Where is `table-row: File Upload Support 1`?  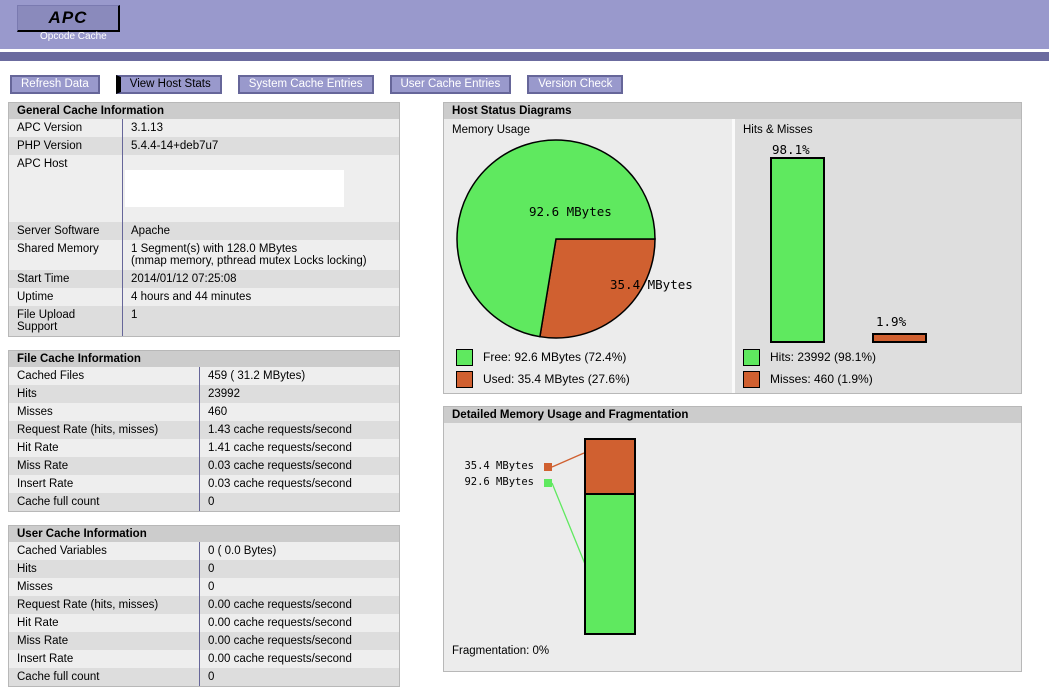 table-row: File Upload Support 1 is located at coordinates (204, 321).